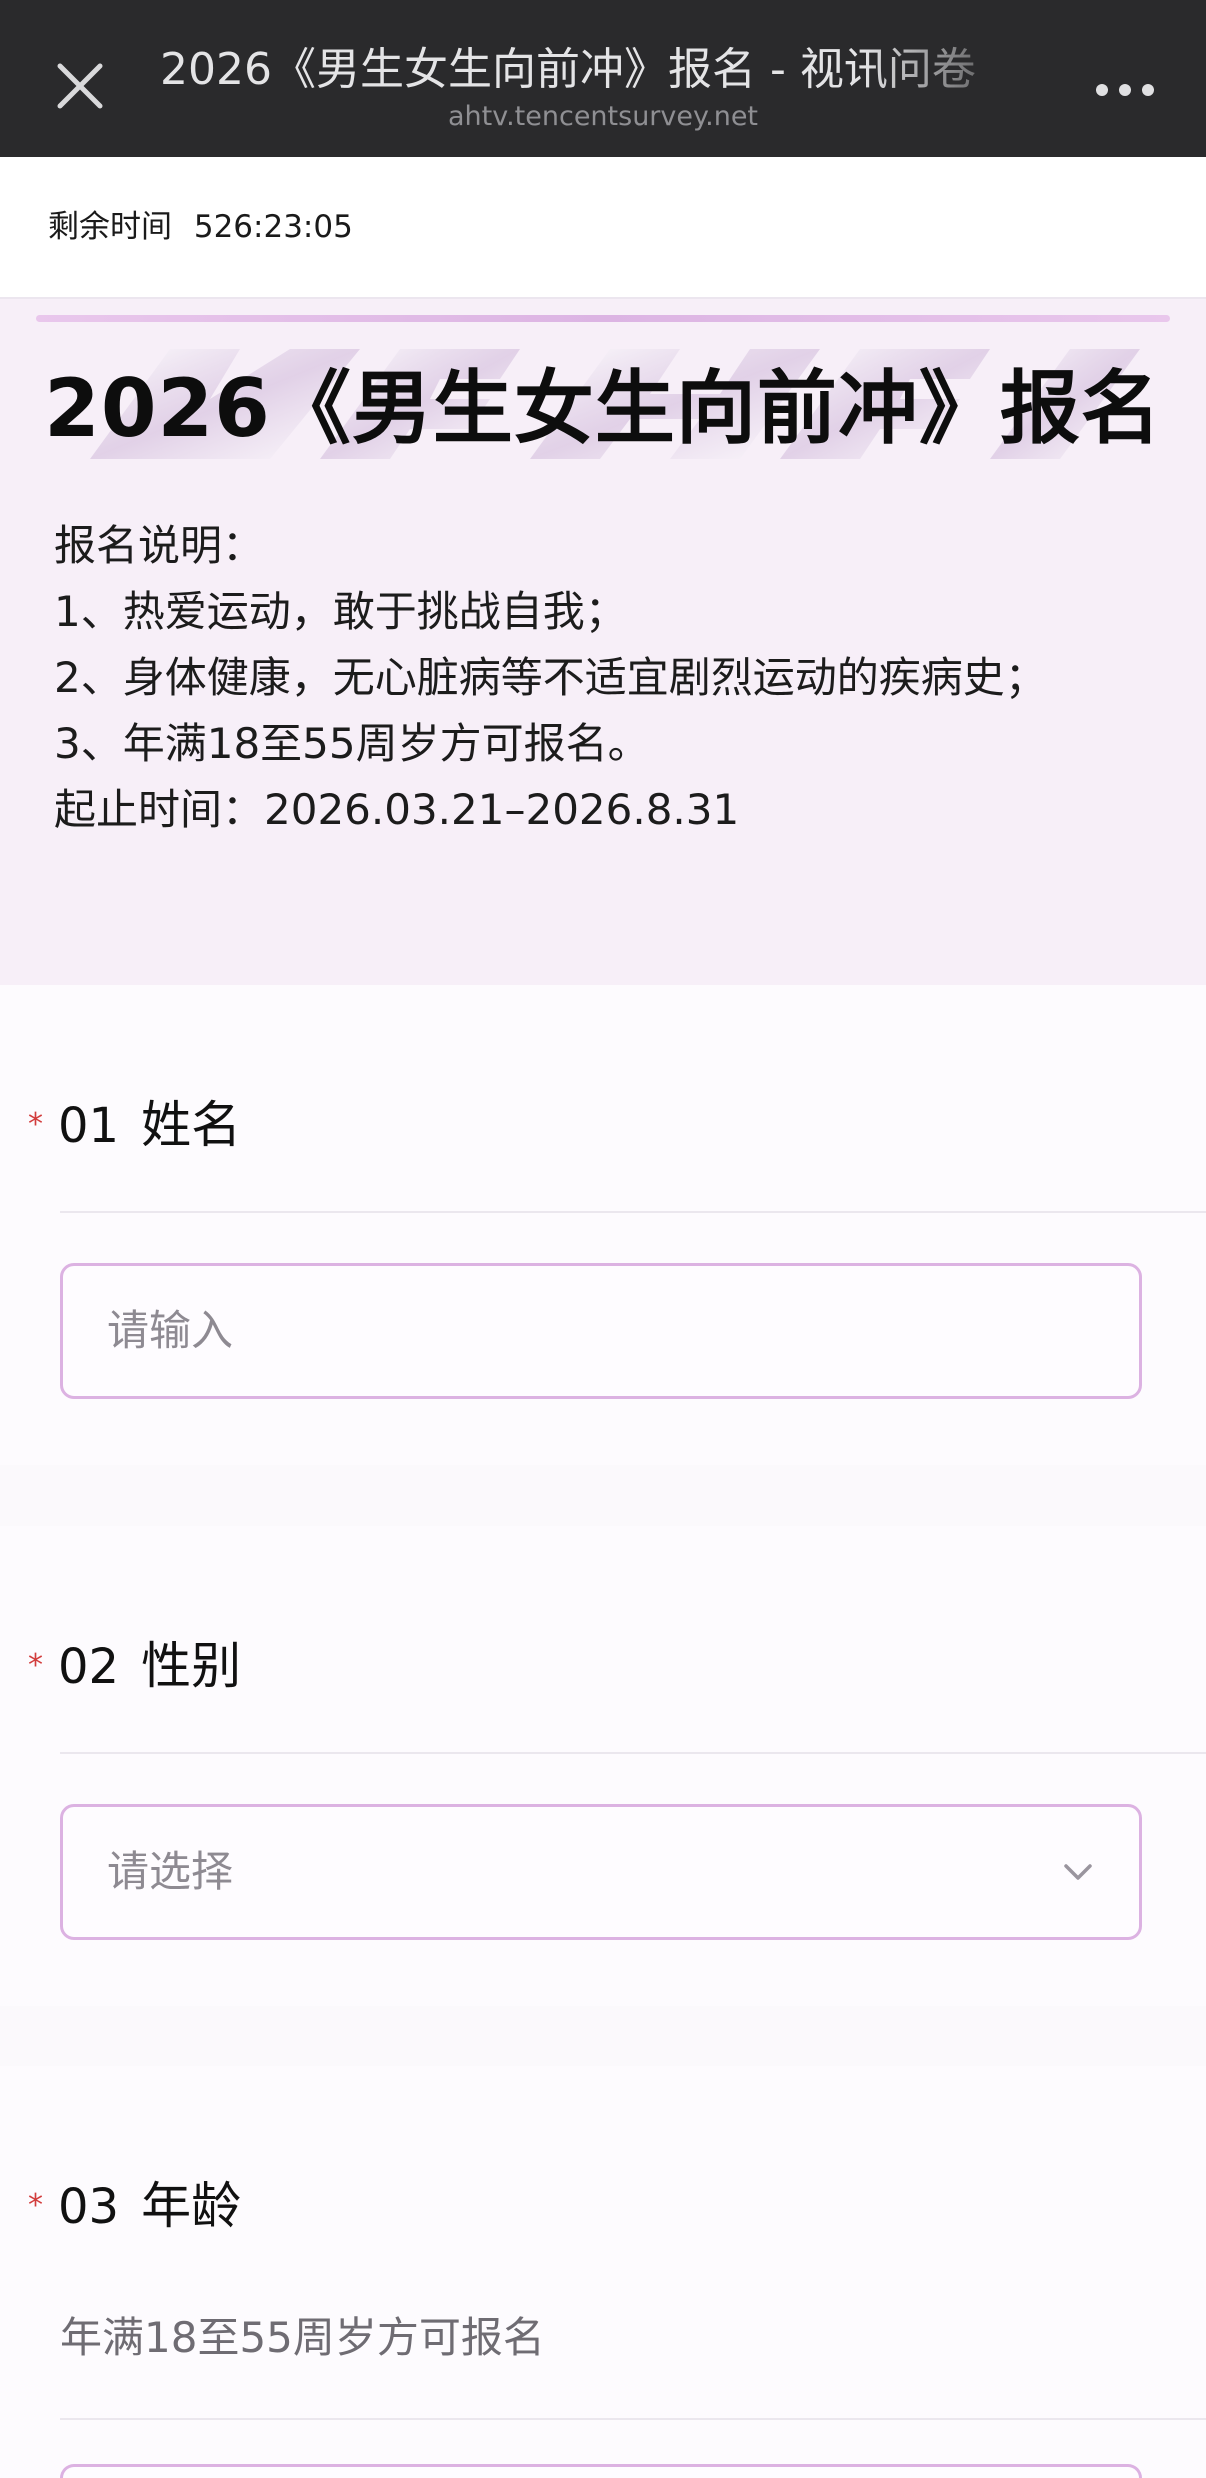  What do you see at coordinates (352, 743) in the screenshot?
I see `description-line: 3、年满18至55周岁方可报名。` at bounding box center [352, 743].